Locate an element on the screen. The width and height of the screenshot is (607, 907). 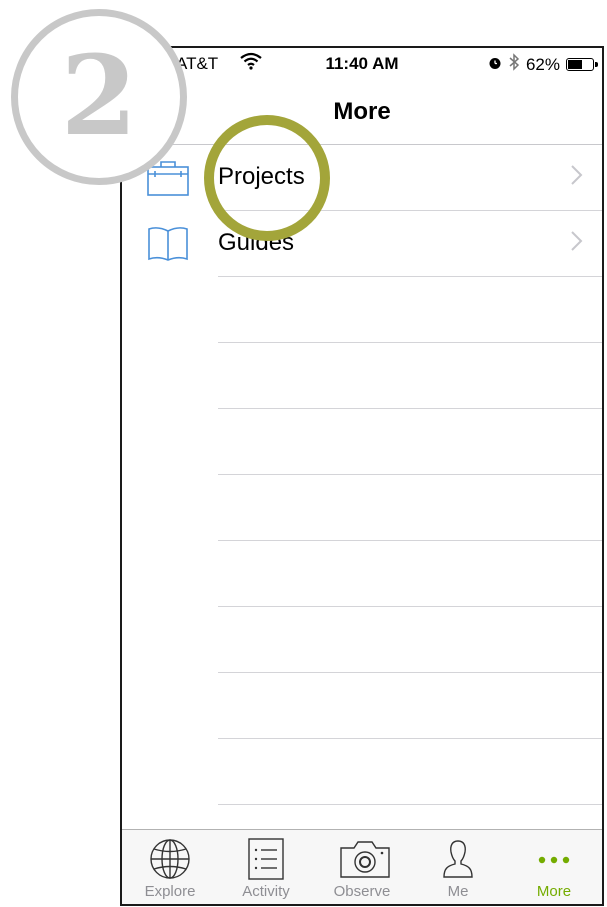
person-icon is located at coordinates (458, 859).